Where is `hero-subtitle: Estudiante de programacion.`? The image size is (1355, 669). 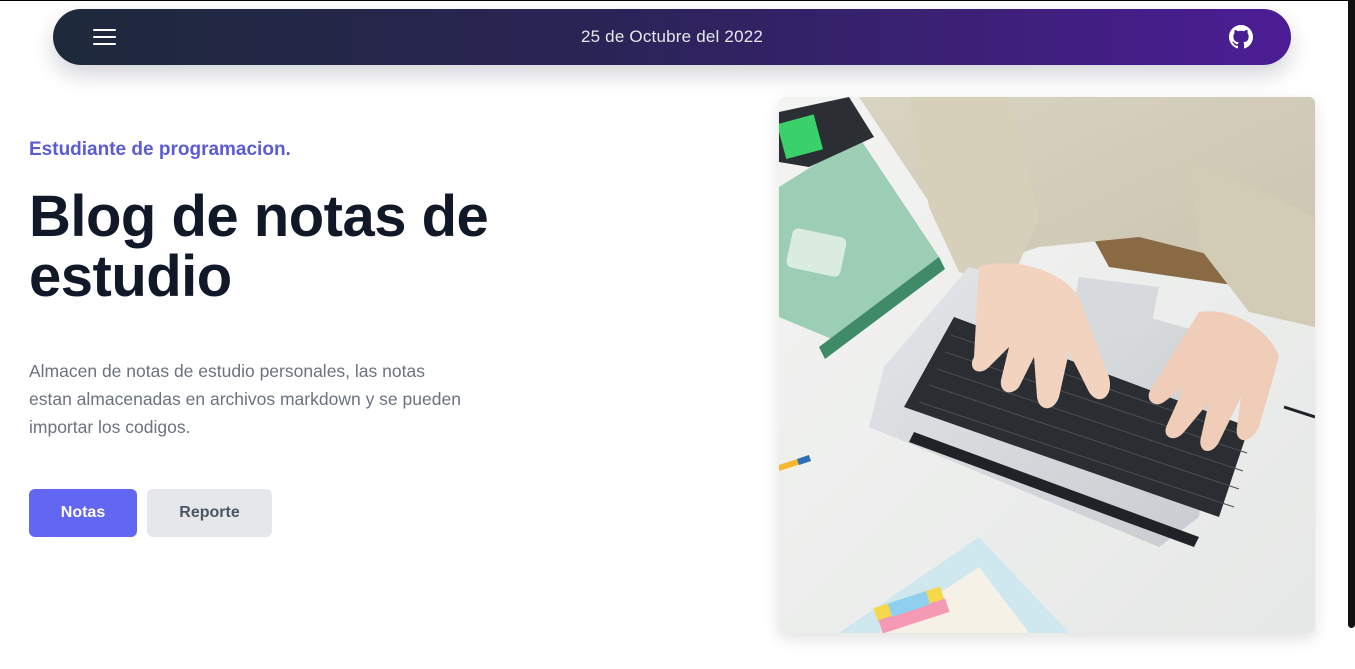 hero-subtitle: Estudiante de programacion. is located at coordinates (160, 149).